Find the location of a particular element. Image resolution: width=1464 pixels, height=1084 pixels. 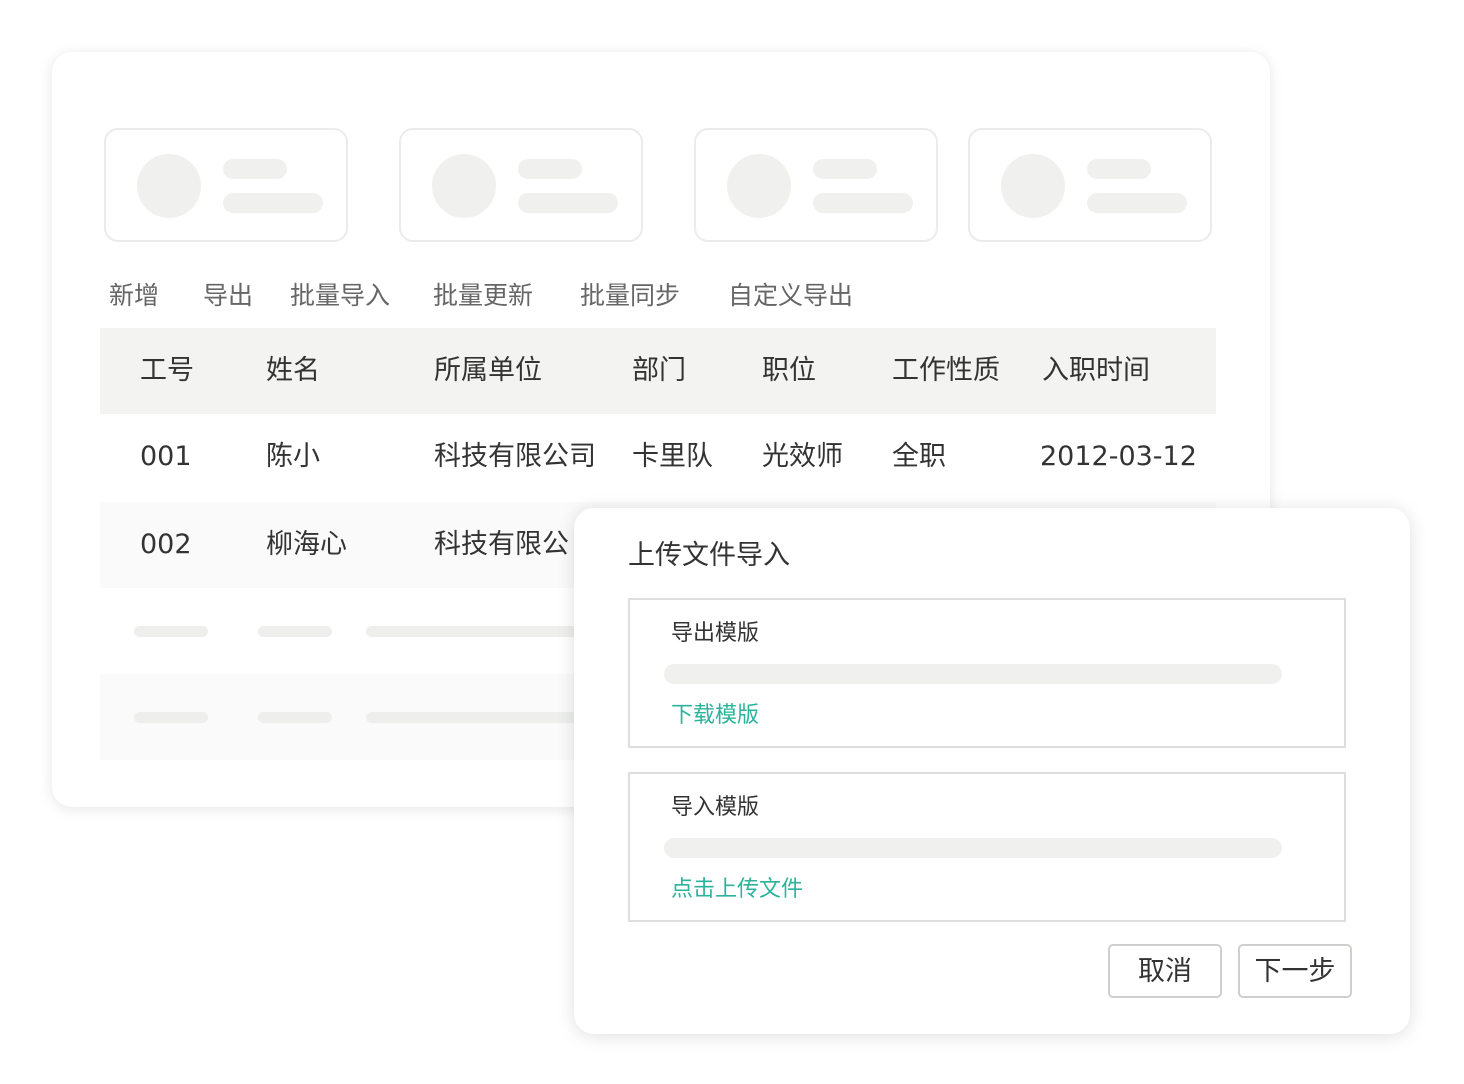

table-cell: 2012-03-12 is located at coordinates (1118, 456).